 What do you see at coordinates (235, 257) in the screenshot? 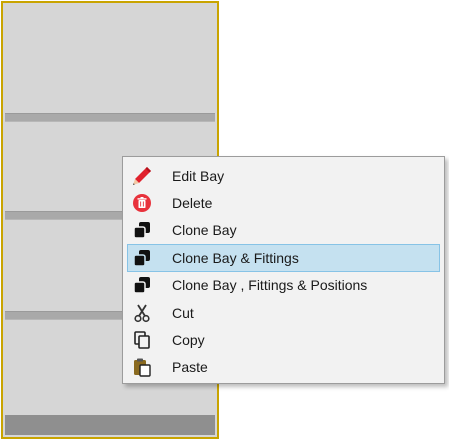
I see `menu-item-label: Clone Bay & Fittings` at bounding box center [235, 257].